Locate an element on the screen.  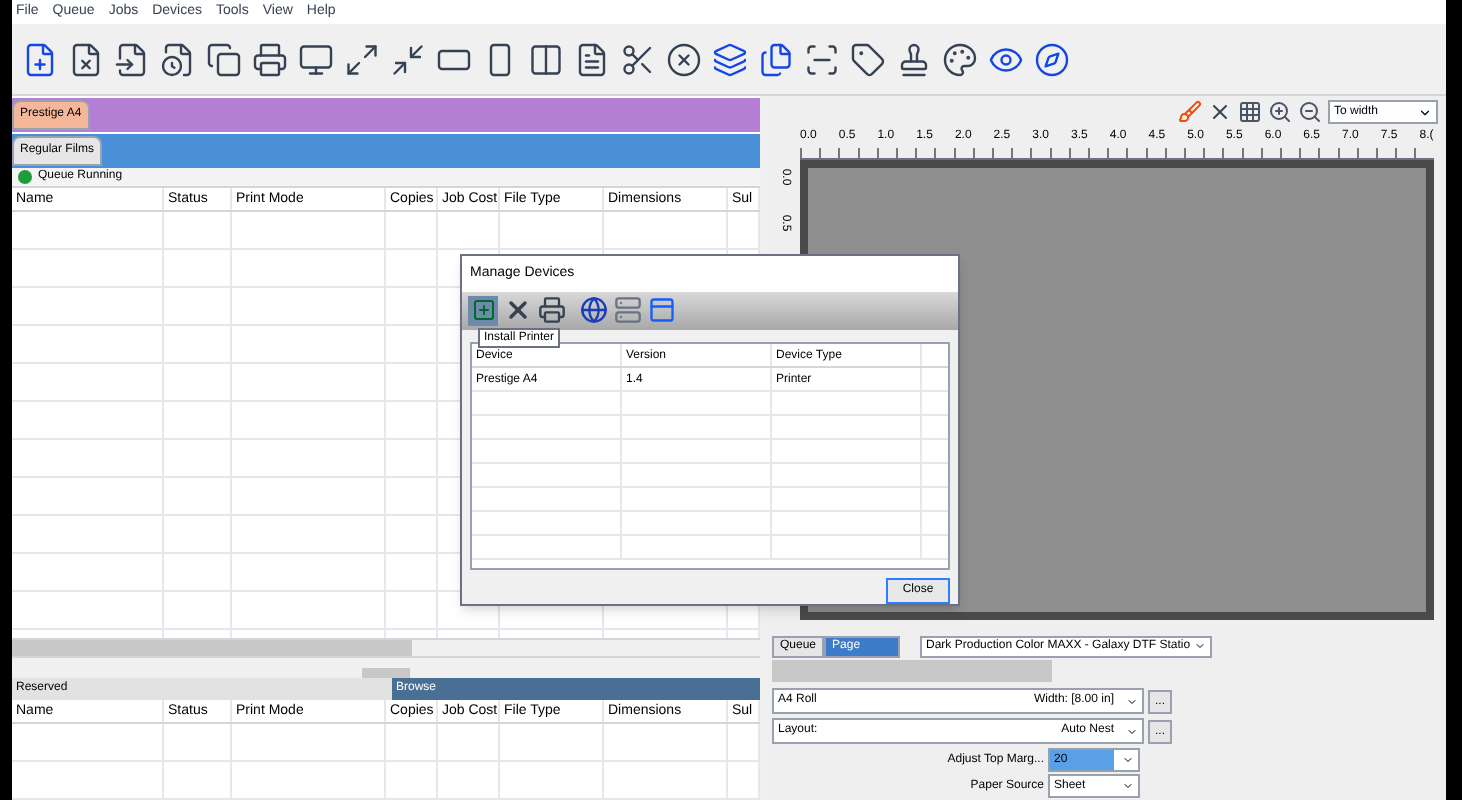
compass-icon is located at coordinates (1051, 59).